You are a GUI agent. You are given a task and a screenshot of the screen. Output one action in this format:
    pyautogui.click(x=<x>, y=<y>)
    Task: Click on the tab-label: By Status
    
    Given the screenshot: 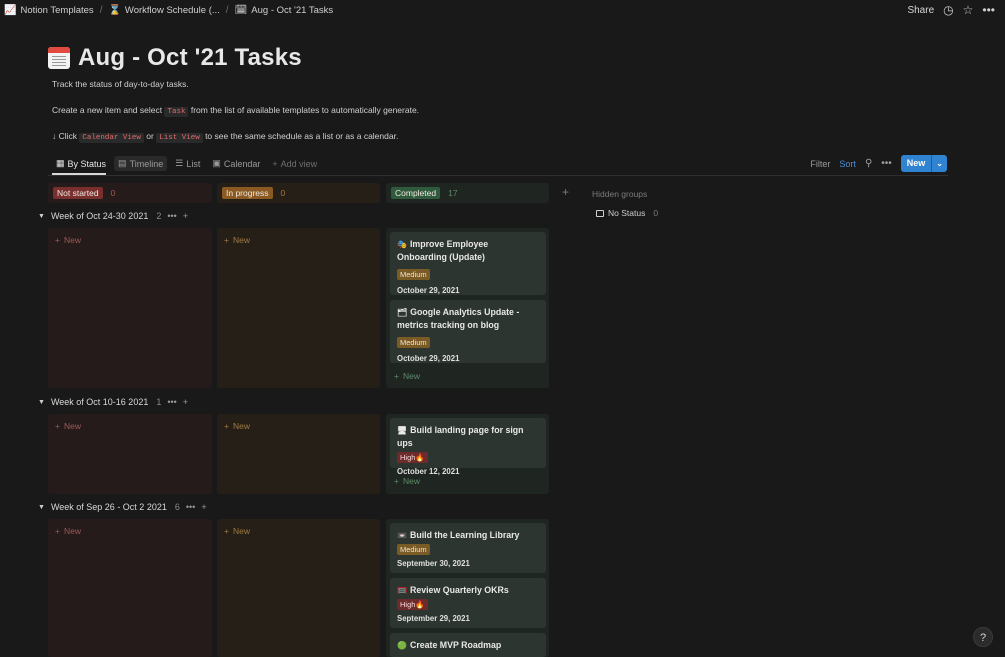 What is the action you would take?
    pyautogui.click(x=87, y=163)
    